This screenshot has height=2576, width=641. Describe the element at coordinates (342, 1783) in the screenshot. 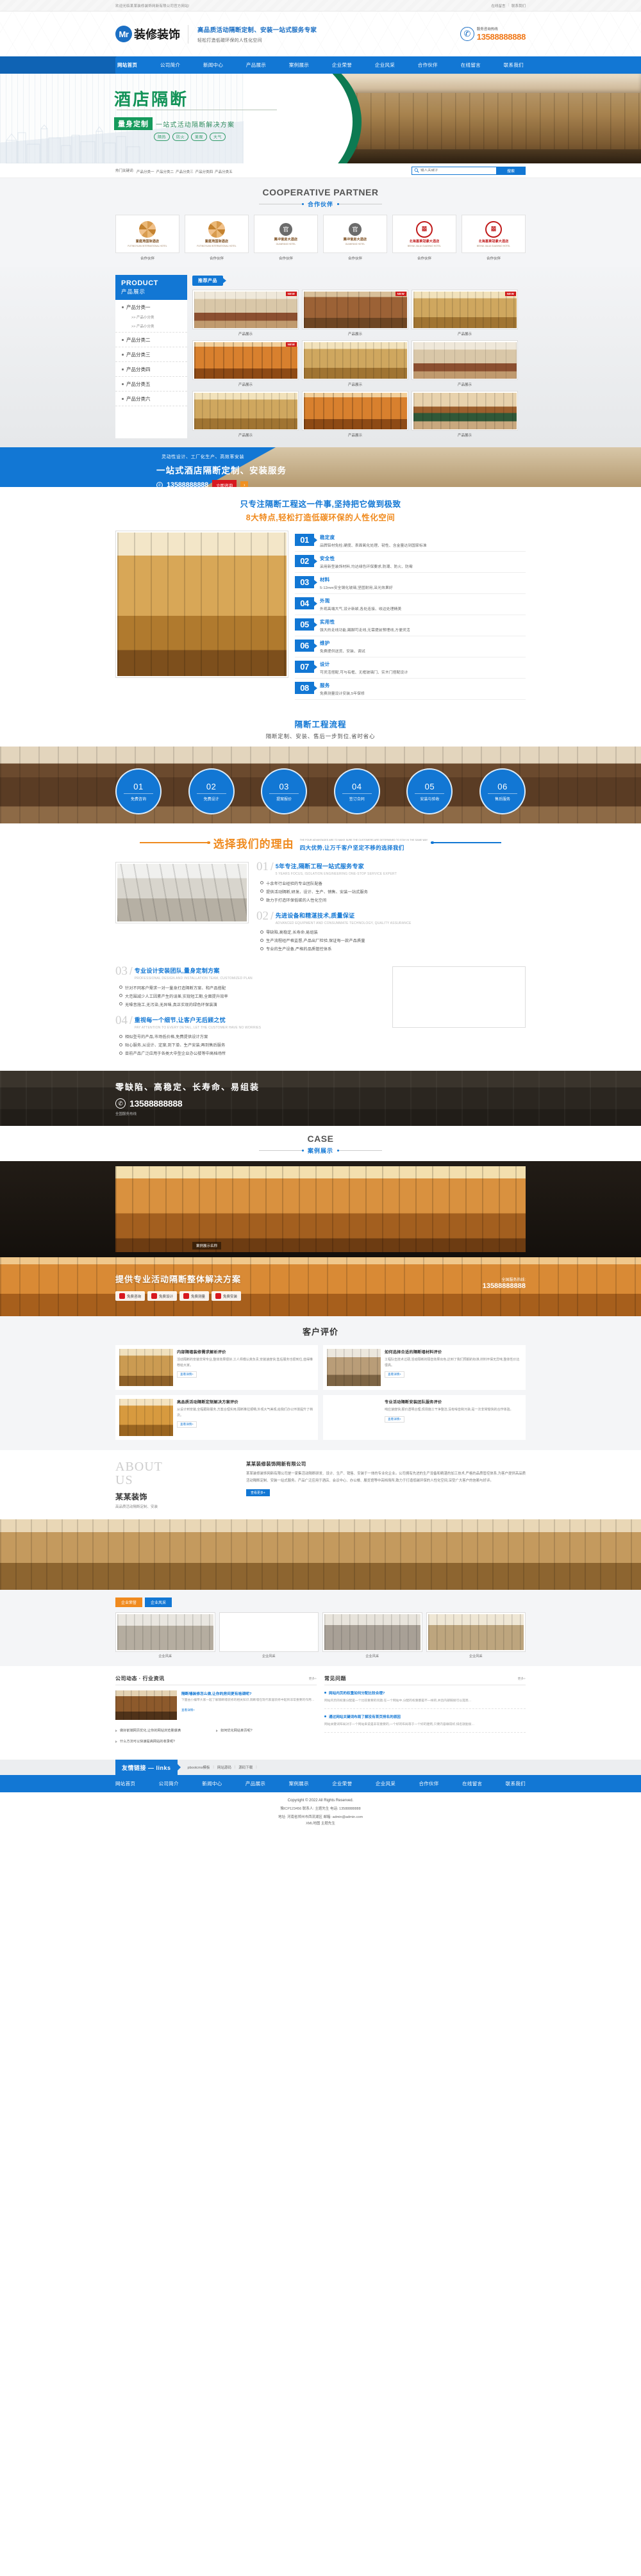

I see `footer-nav-item-5: 企业荣誉` at that location.